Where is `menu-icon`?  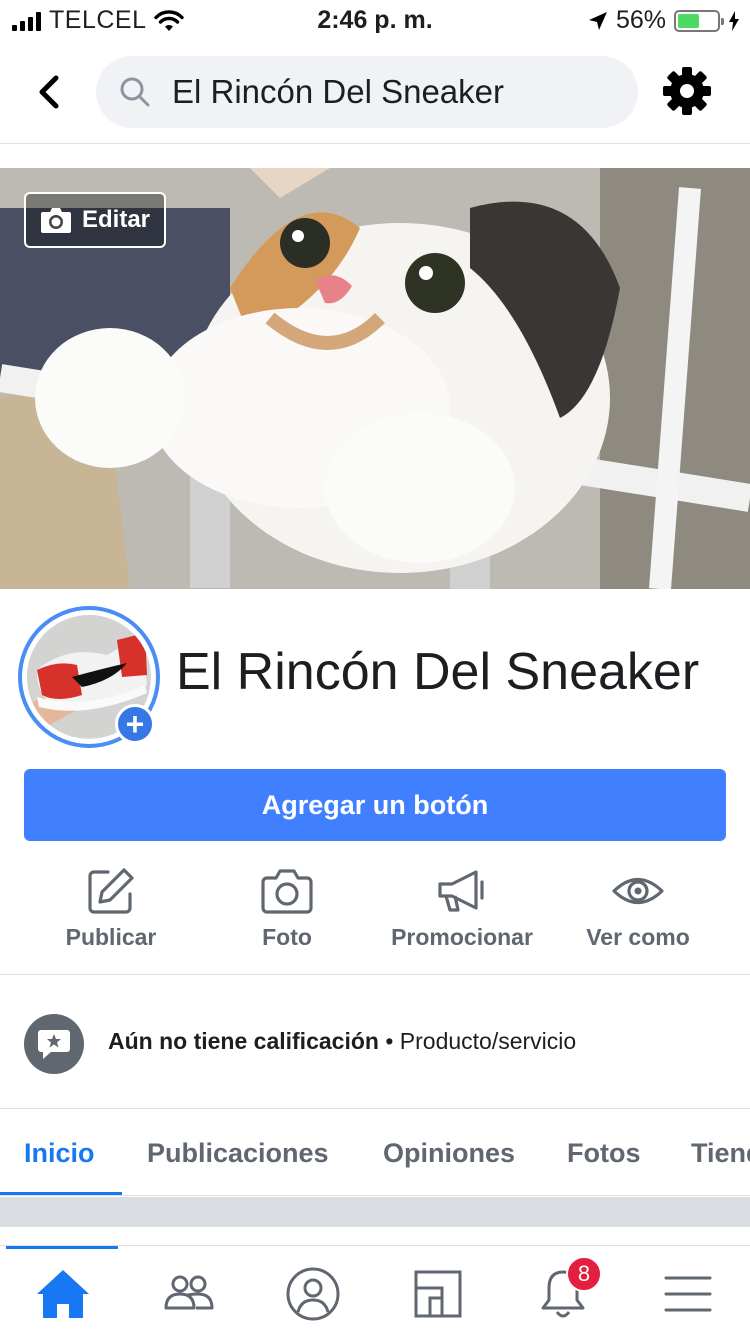 menu-icon is located at coordinates (688, 1294).